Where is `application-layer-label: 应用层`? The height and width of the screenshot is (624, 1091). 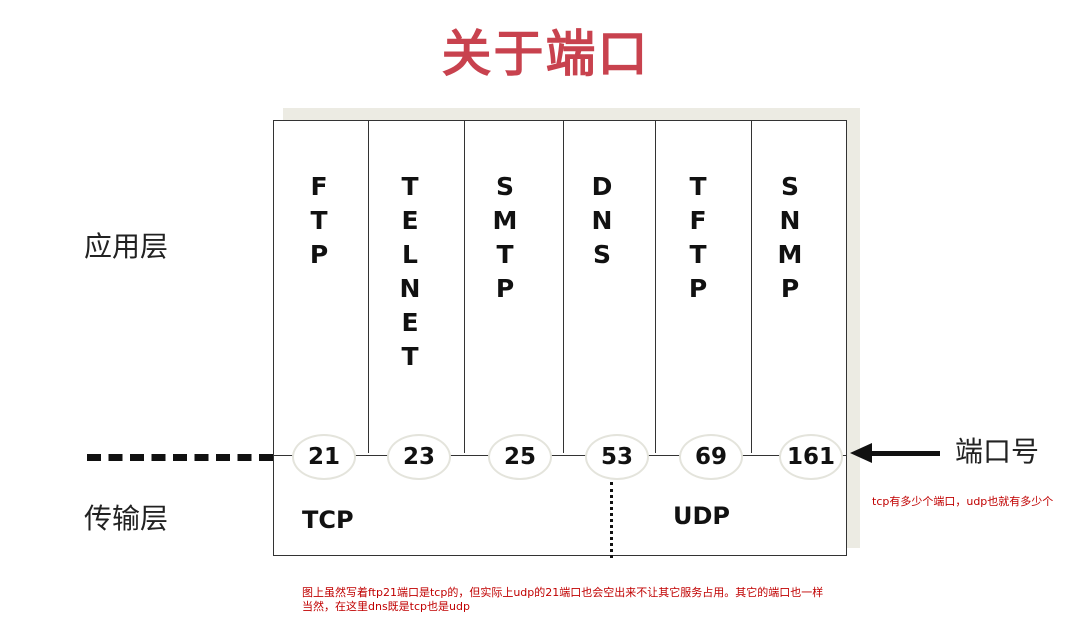
application-layer-label: 应用层 is located at coordinates (126, 246).